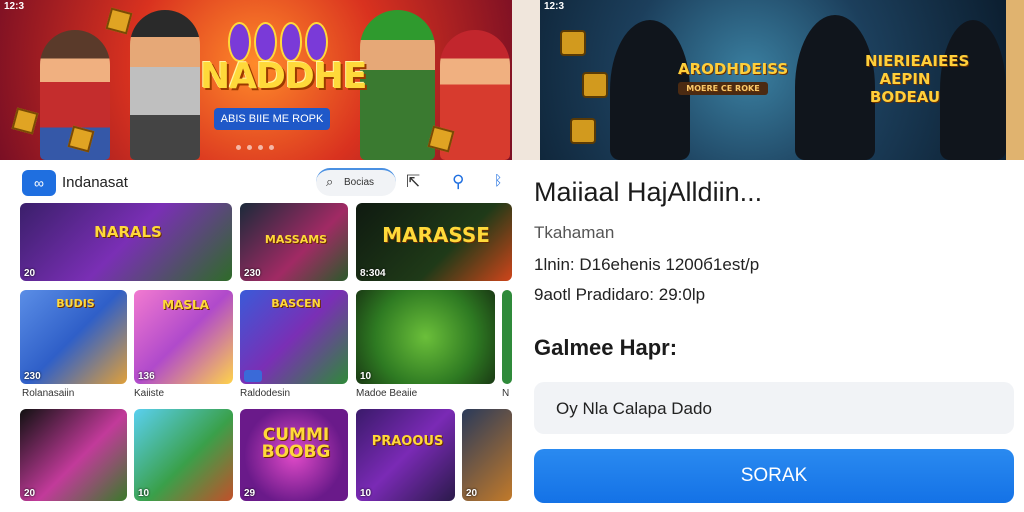 The image size is (1024, 512). Describe the element at coordinates (620, 294) in the screenshot. I see `game-info-line: 9aotl Pradidaro: 29:0lp` at that location.